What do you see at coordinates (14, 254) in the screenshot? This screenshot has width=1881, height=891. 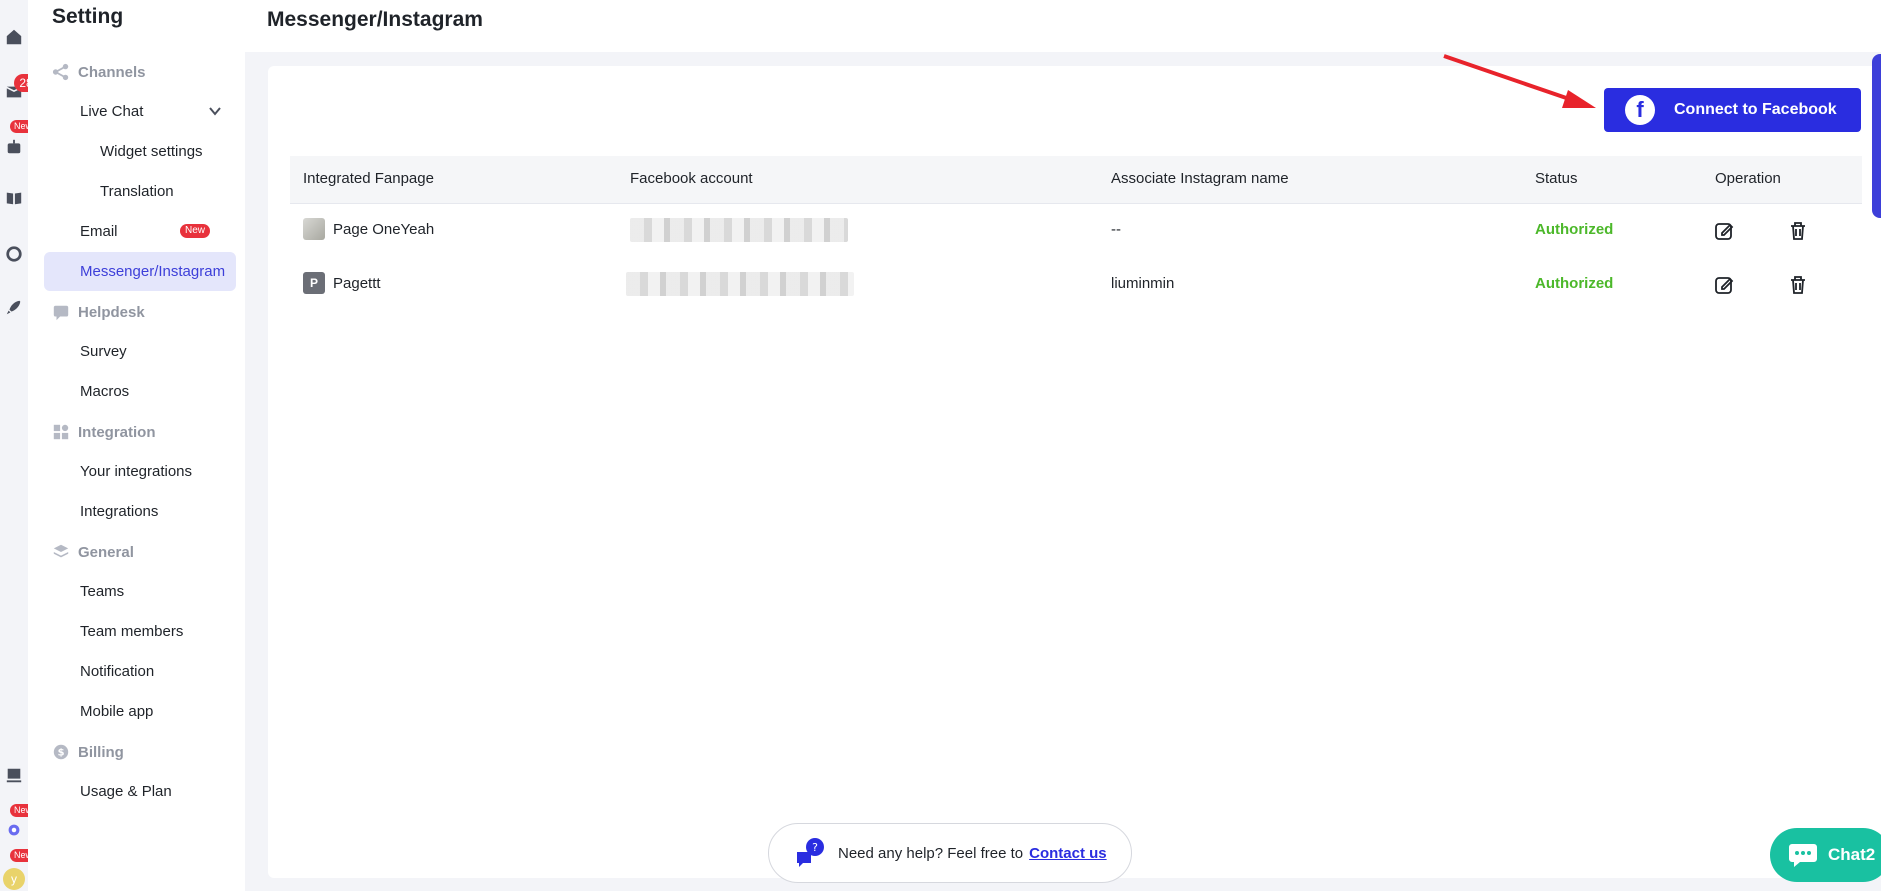 I see `analytics-icon` at bounding box center [14, 254].